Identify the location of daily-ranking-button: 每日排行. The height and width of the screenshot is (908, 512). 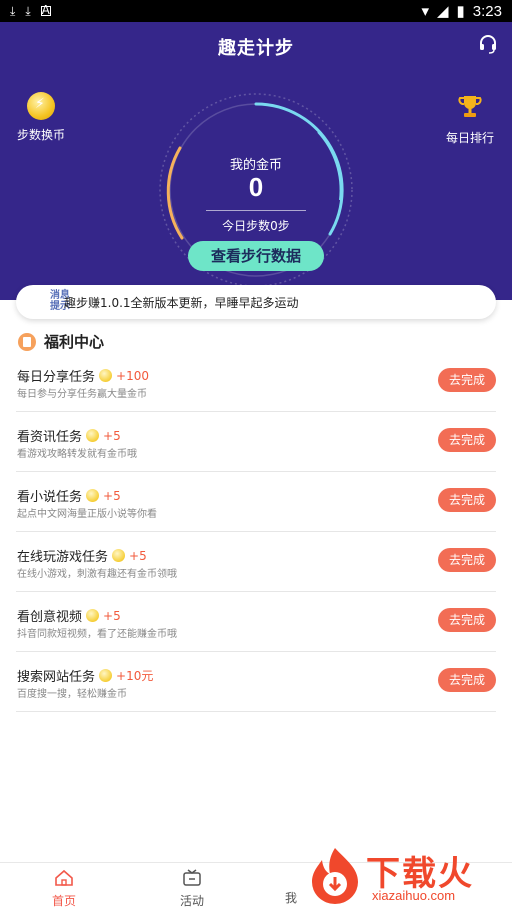
(470, 119).